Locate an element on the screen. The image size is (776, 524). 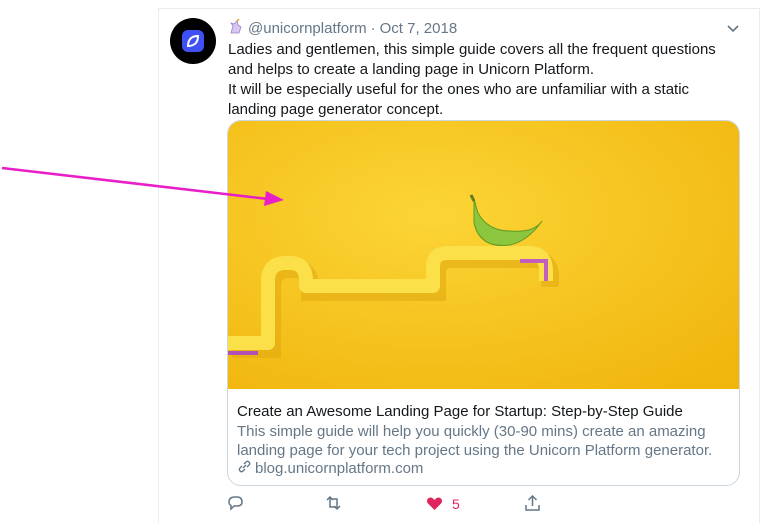
like-count: 5 is located at coordinates (456, 503).